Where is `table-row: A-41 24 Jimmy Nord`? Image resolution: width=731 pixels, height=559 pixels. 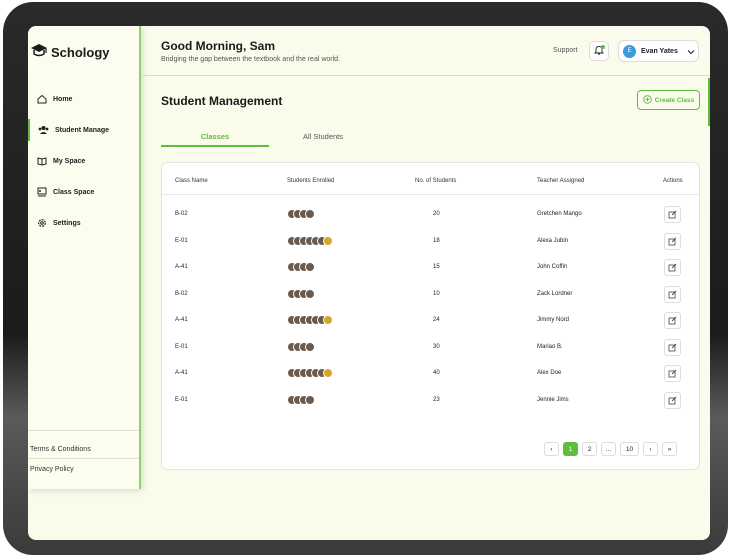
table-row: A-41 24 Jimmy Nord is located at coordinates (430, 321).